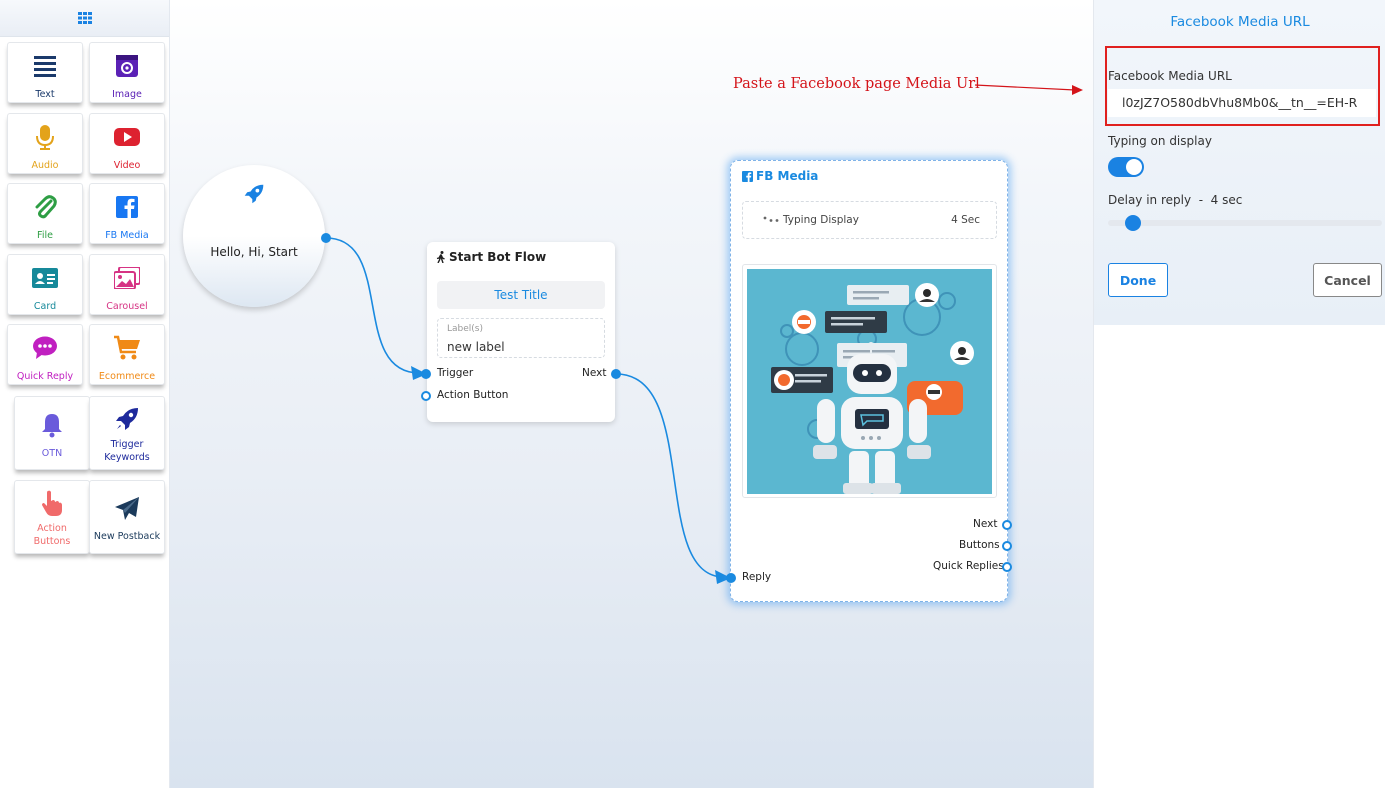  Describe the element at coordinates (127, 451) in the screenshot. I see `sidebar-item-label: Trigger Keywords` at that location.